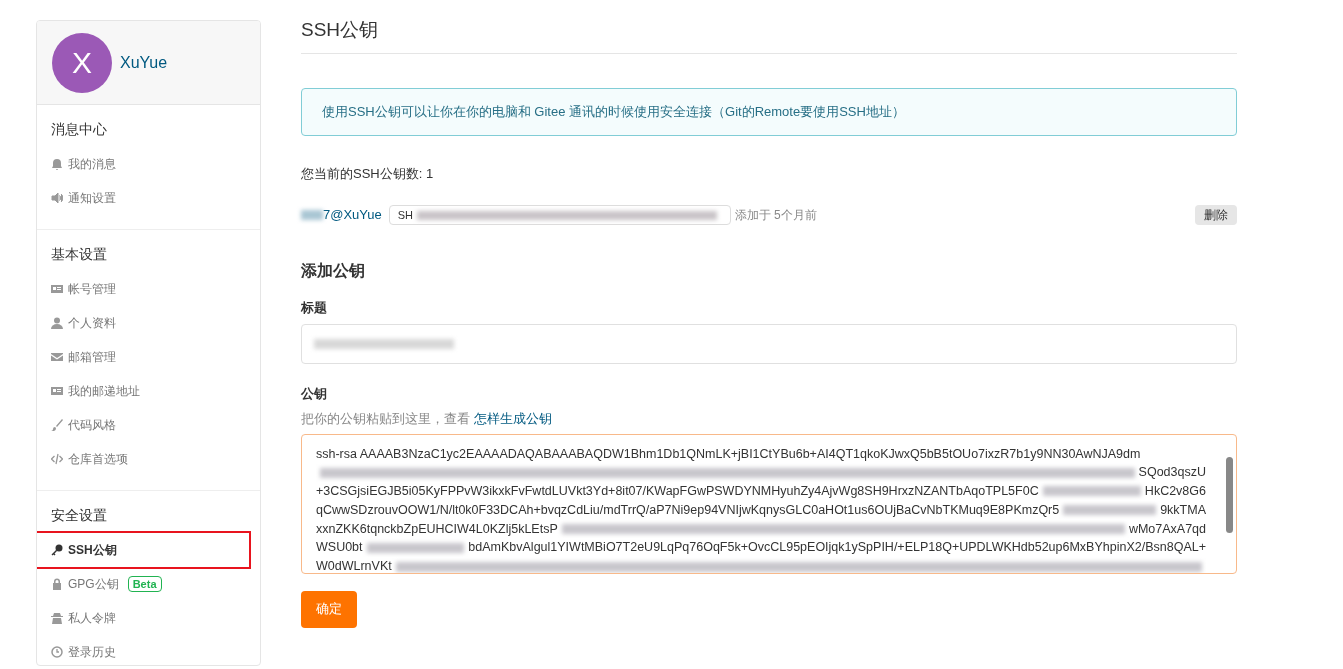  Describe the element at coordinates (57, 584) in the screenshot. I see `lock-icon` at that location.